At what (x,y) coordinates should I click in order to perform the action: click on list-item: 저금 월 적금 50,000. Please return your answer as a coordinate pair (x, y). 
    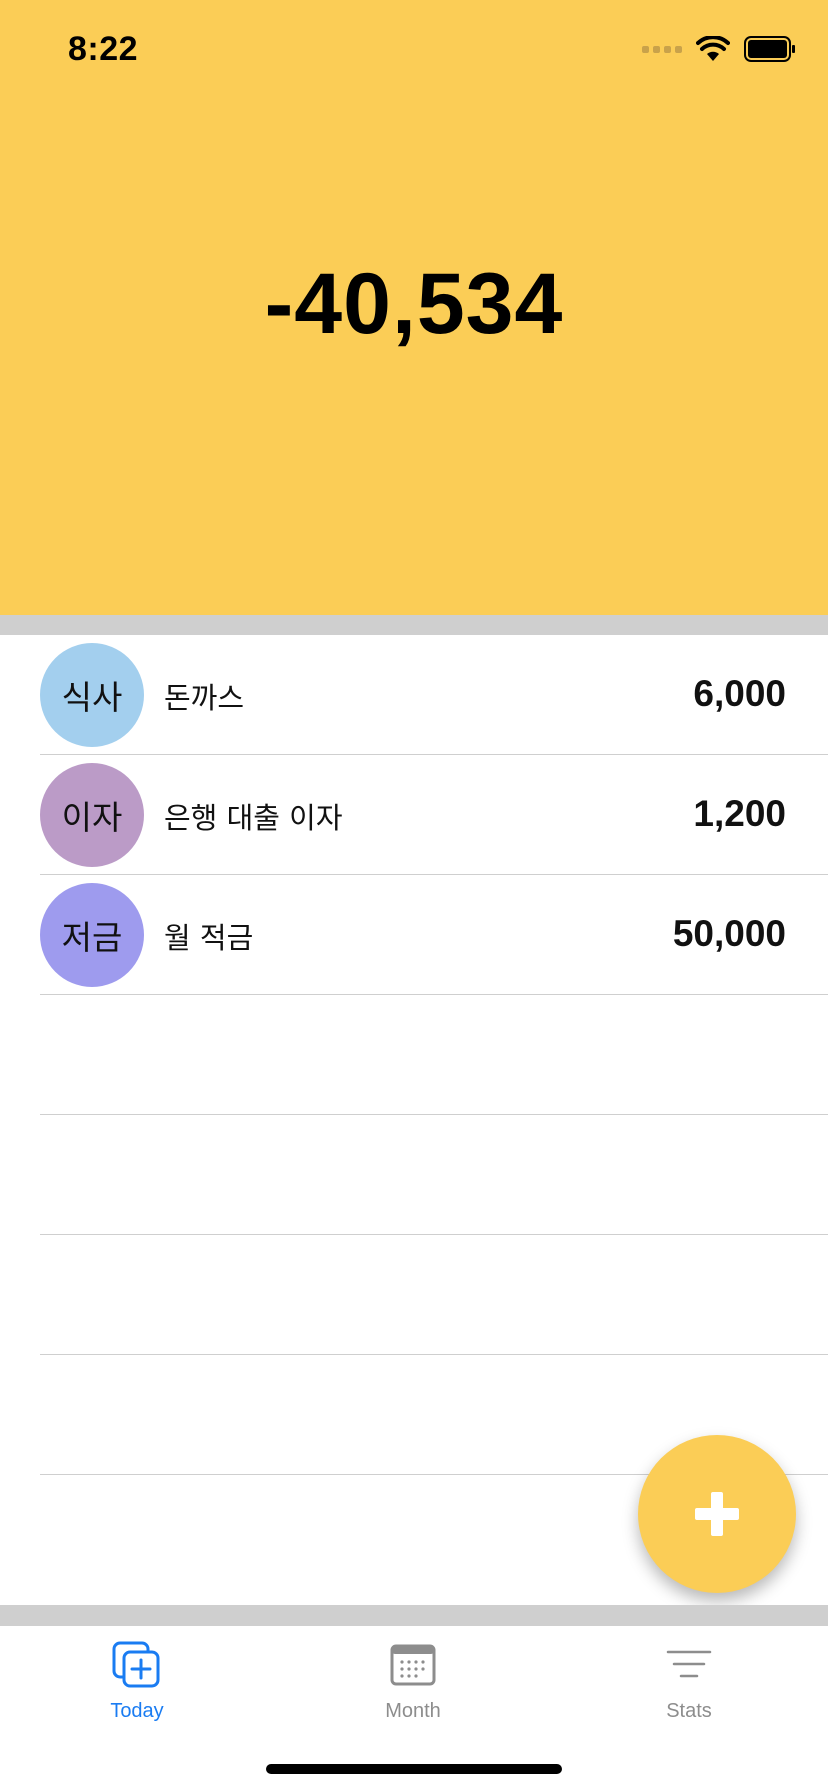
    Looking at the image, I should click on (414, 935).